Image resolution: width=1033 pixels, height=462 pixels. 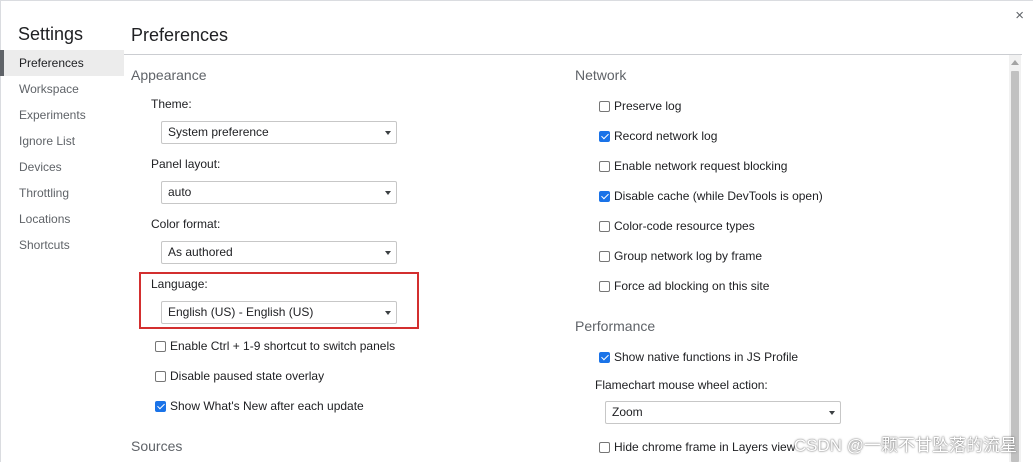 What do you see at coordinates (648, 106) in the screenshot?
I see `preserve-log-label: Preserve log` at bounding box center [648, 106].